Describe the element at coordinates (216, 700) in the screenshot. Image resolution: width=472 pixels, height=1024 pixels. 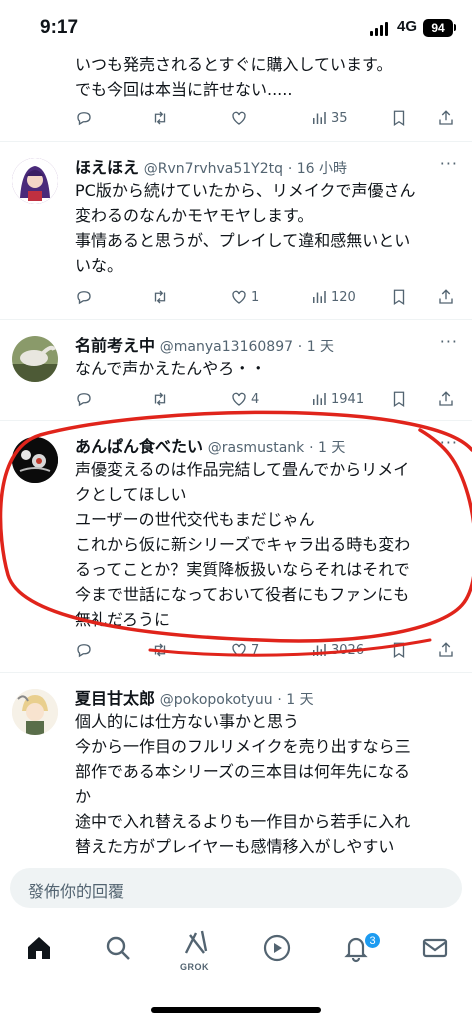
I see `handle: @pokopokotyuu` at that location.